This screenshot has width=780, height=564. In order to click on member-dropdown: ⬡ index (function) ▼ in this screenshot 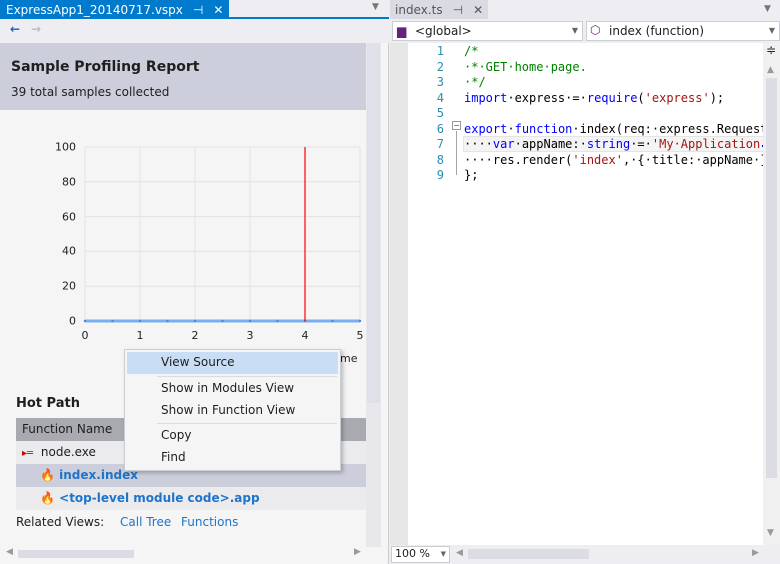, I will do `click(683, 31)`.